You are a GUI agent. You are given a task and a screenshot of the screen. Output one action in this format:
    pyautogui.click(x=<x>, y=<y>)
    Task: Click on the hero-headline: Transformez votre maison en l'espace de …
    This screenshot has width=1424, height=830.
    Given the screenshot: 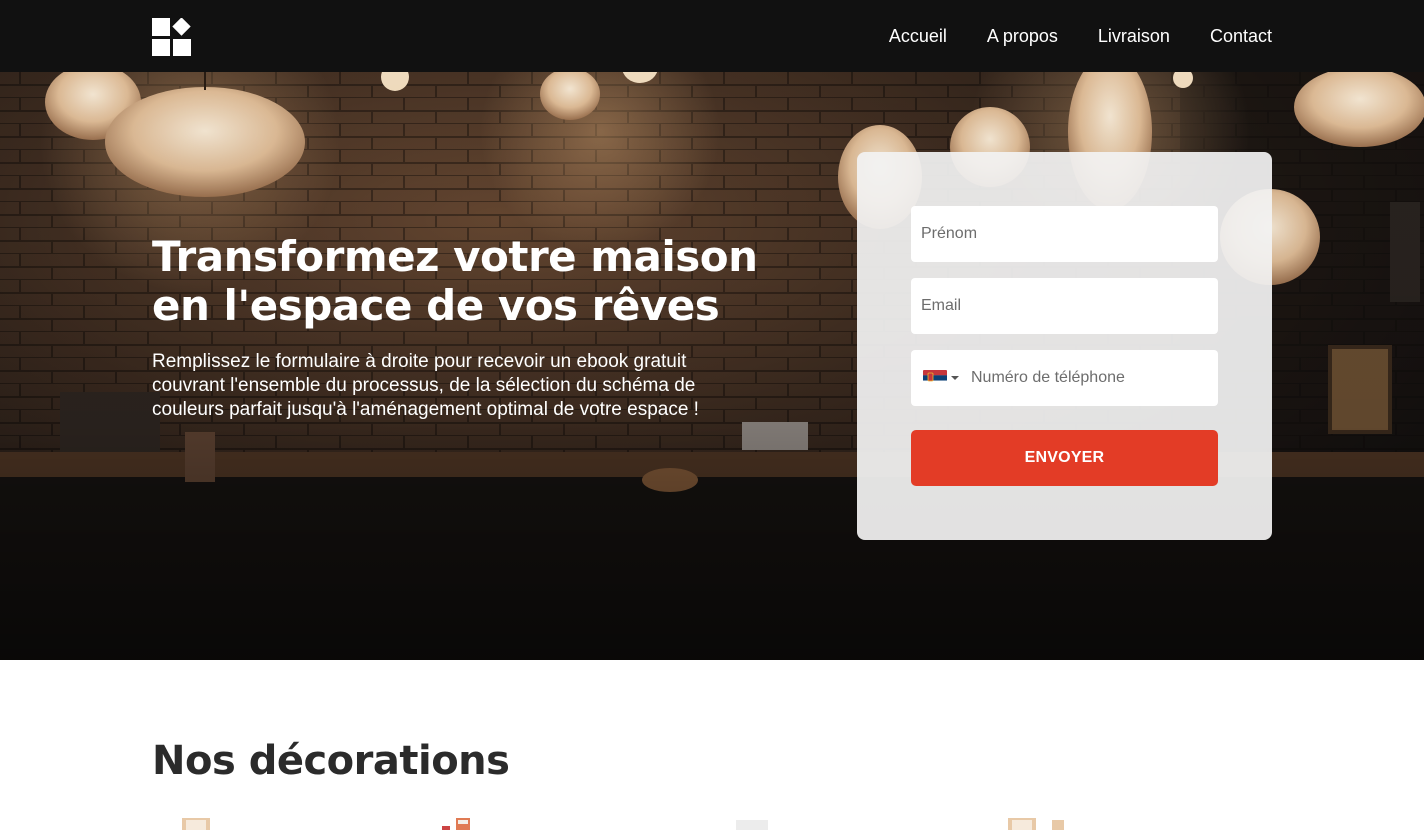 What is the action you would take?
    pyautogui.click(x=472, y=281)
    